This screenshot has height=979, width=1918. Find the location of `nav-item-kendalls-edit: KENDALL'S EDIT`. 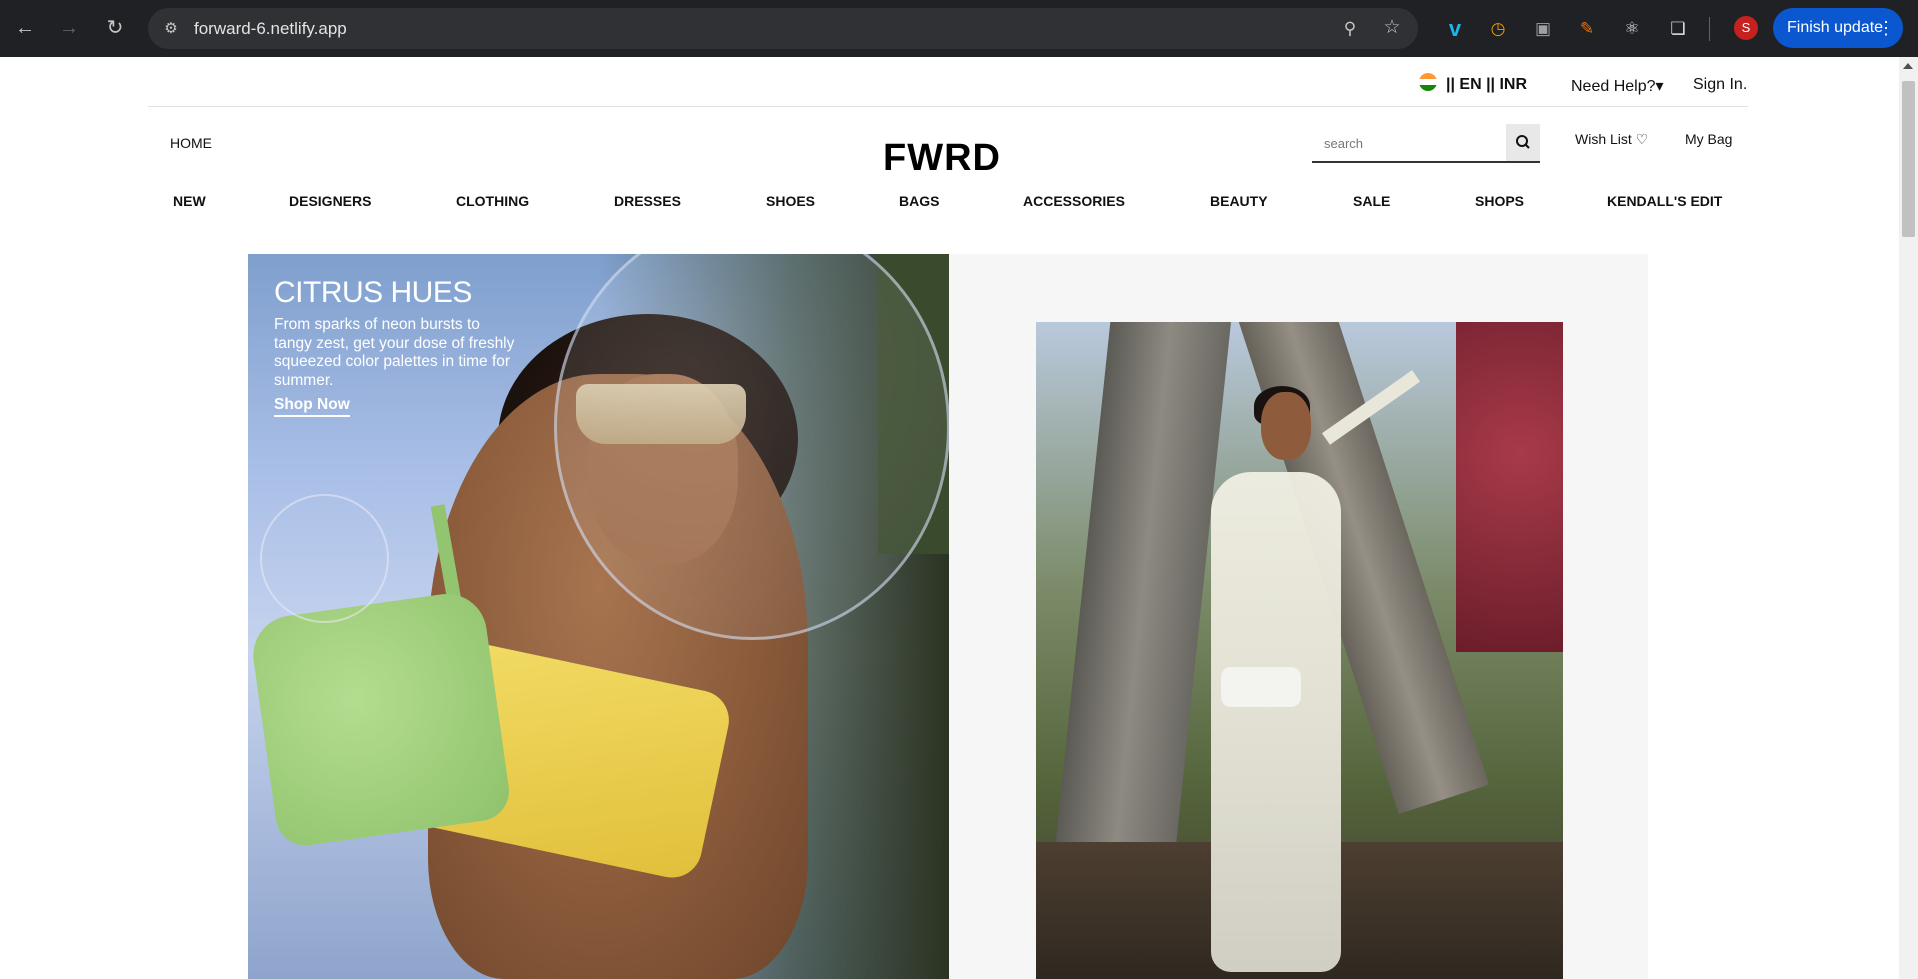

nav-item-kendalls-edit: KENDALL'S EDIT is located at coordinates (1664, 201).